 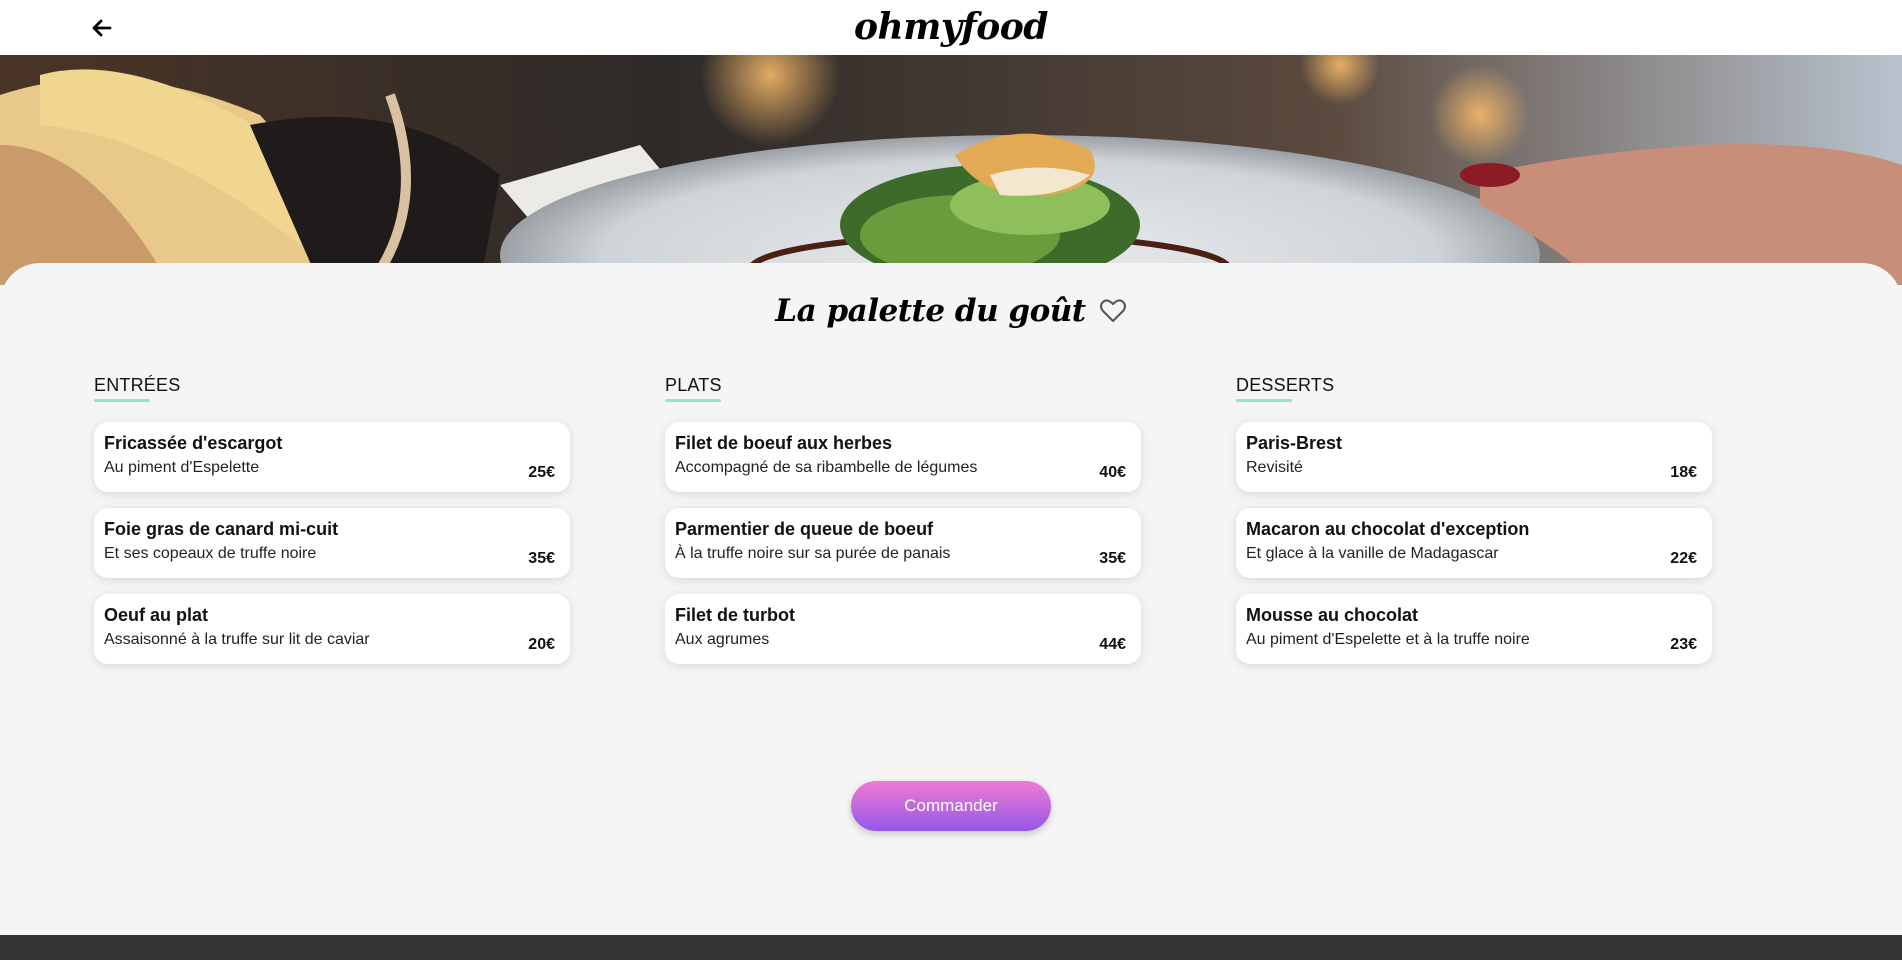 What do you see at coordinates (1683, 558) in the screenshot?
I see `dish-price: 22€` at bounding box center [1683, 558].